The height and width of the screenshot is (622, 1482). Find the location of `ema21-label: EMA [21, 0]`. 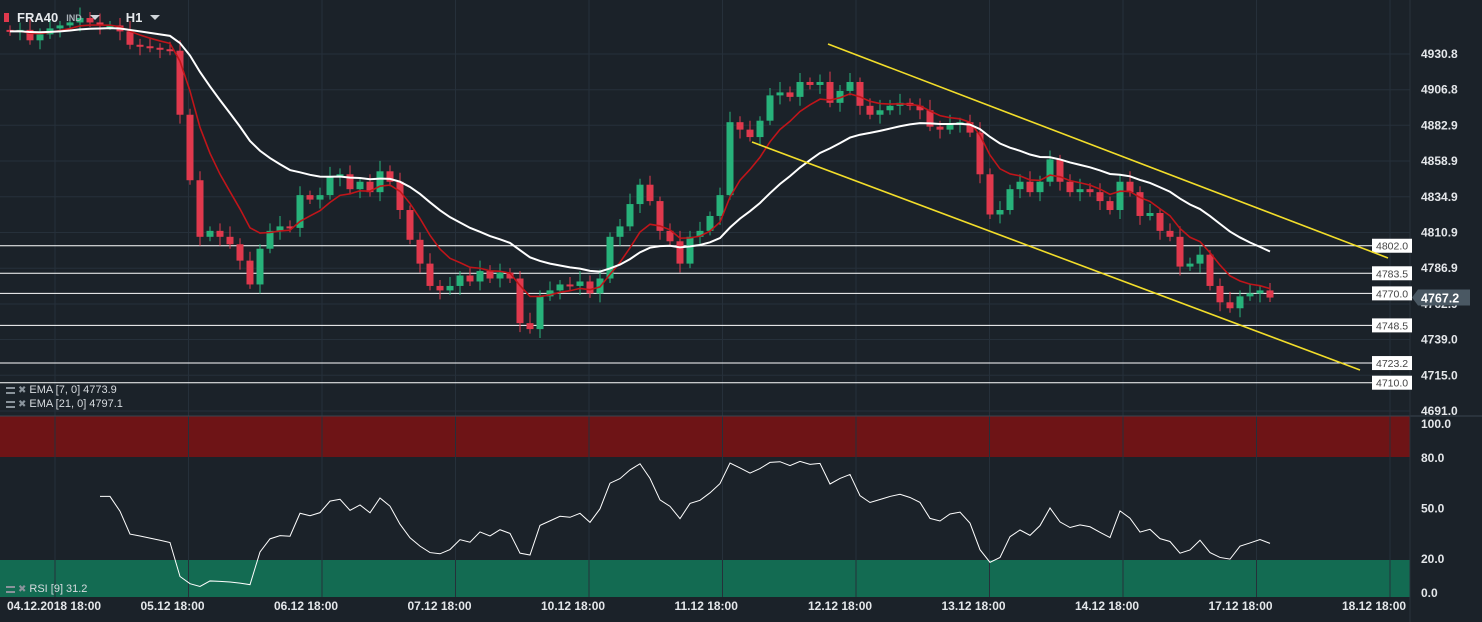

ema21-label: EMA [21, 0] is located at coordinates (58, 404).